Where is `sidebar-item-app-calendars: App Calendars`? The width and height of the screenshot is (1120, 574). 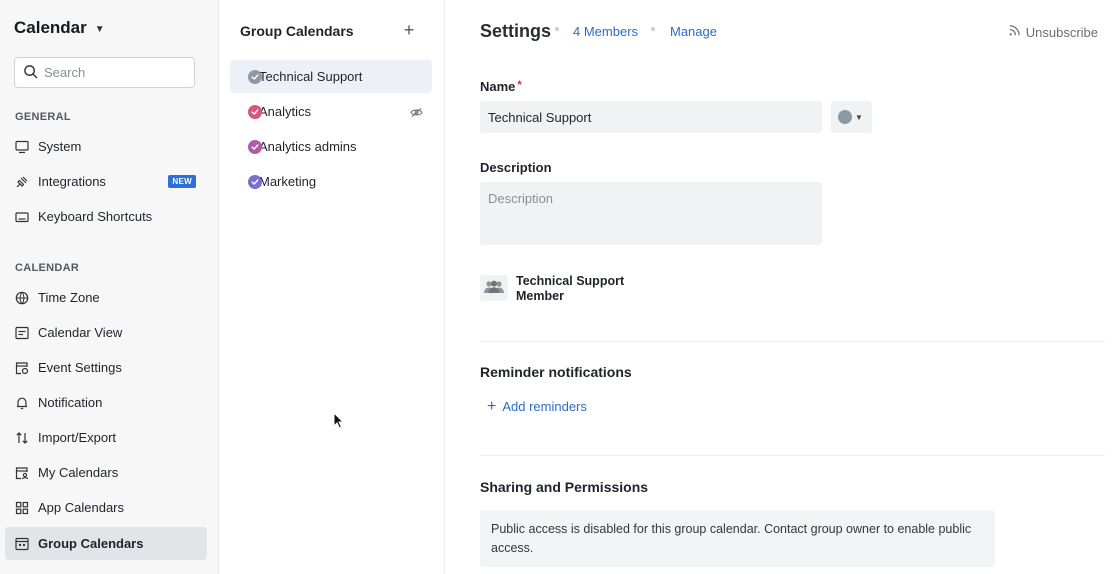
sidebar-item-app-calendars: App Calendars is located at coordinates (106, 507).